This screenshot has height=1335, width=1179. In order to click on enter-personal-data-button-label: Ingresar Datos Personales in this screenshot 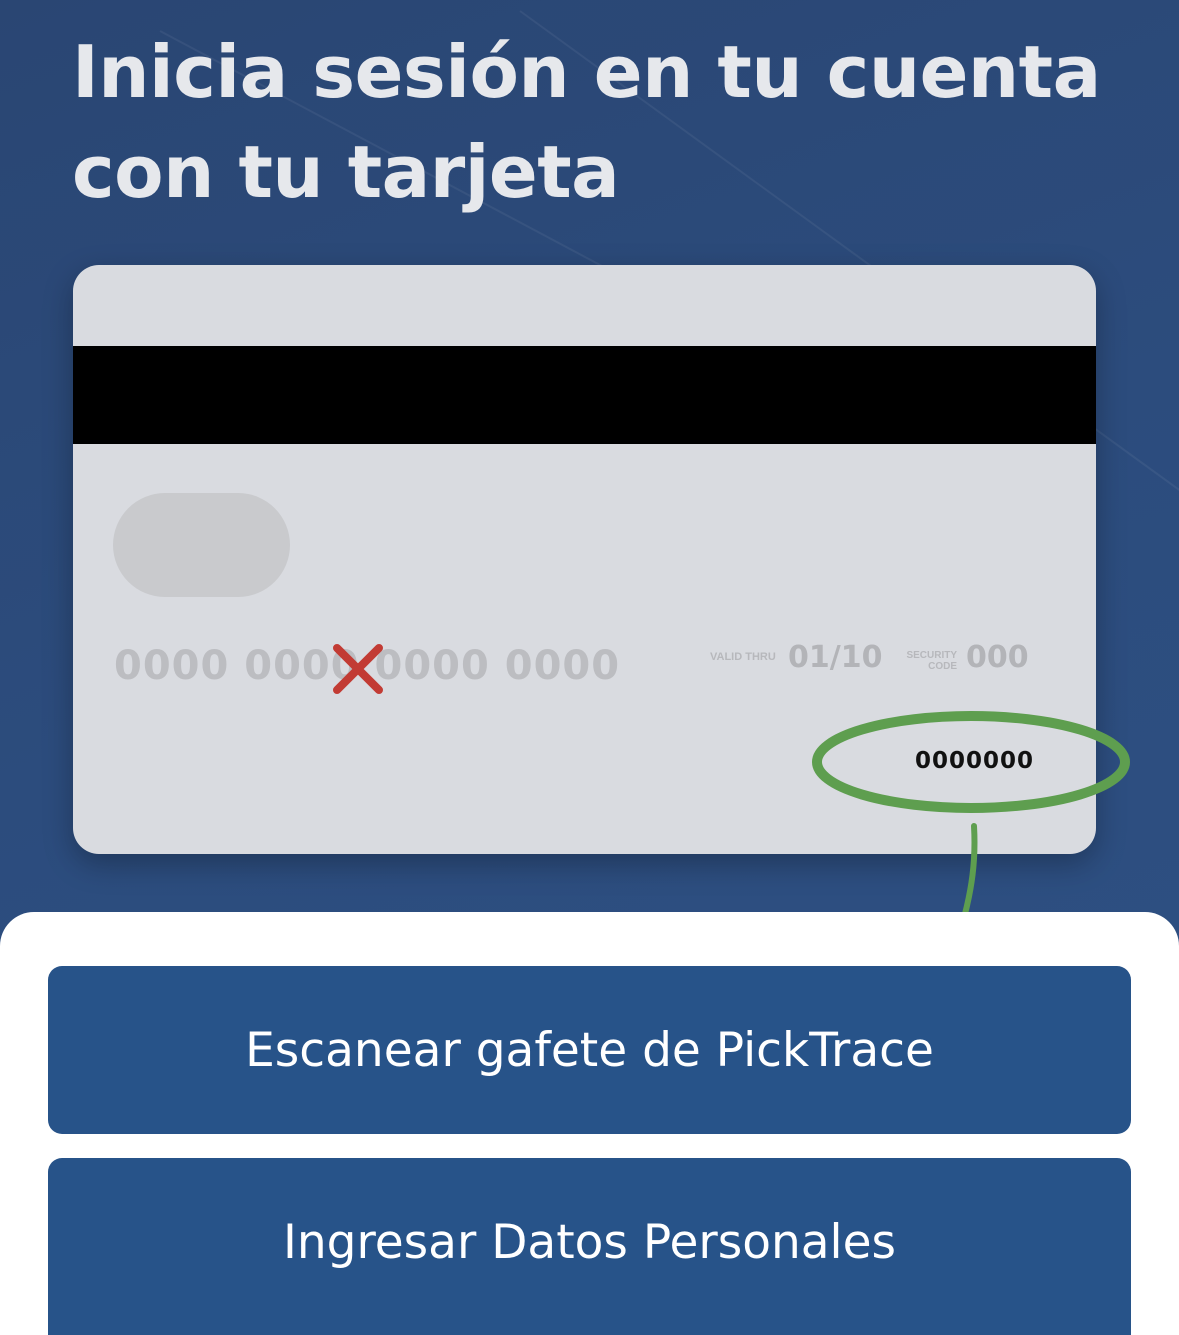, I will do `click(589, 1242)`.